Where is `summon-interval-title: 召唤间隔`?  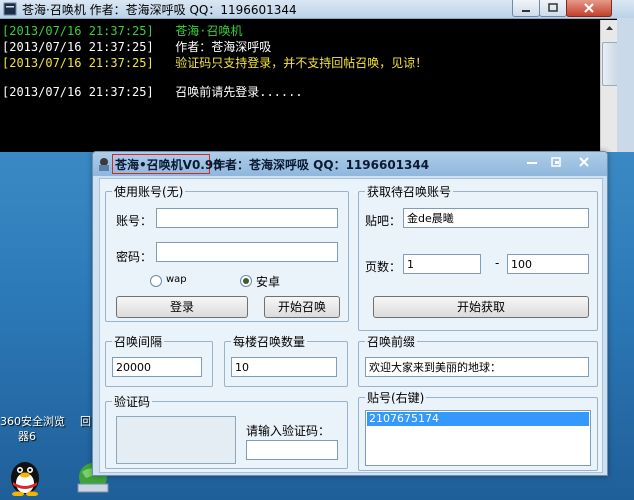
summon-interval-title: 召唤间隔 is located at coordinates (138, 341).